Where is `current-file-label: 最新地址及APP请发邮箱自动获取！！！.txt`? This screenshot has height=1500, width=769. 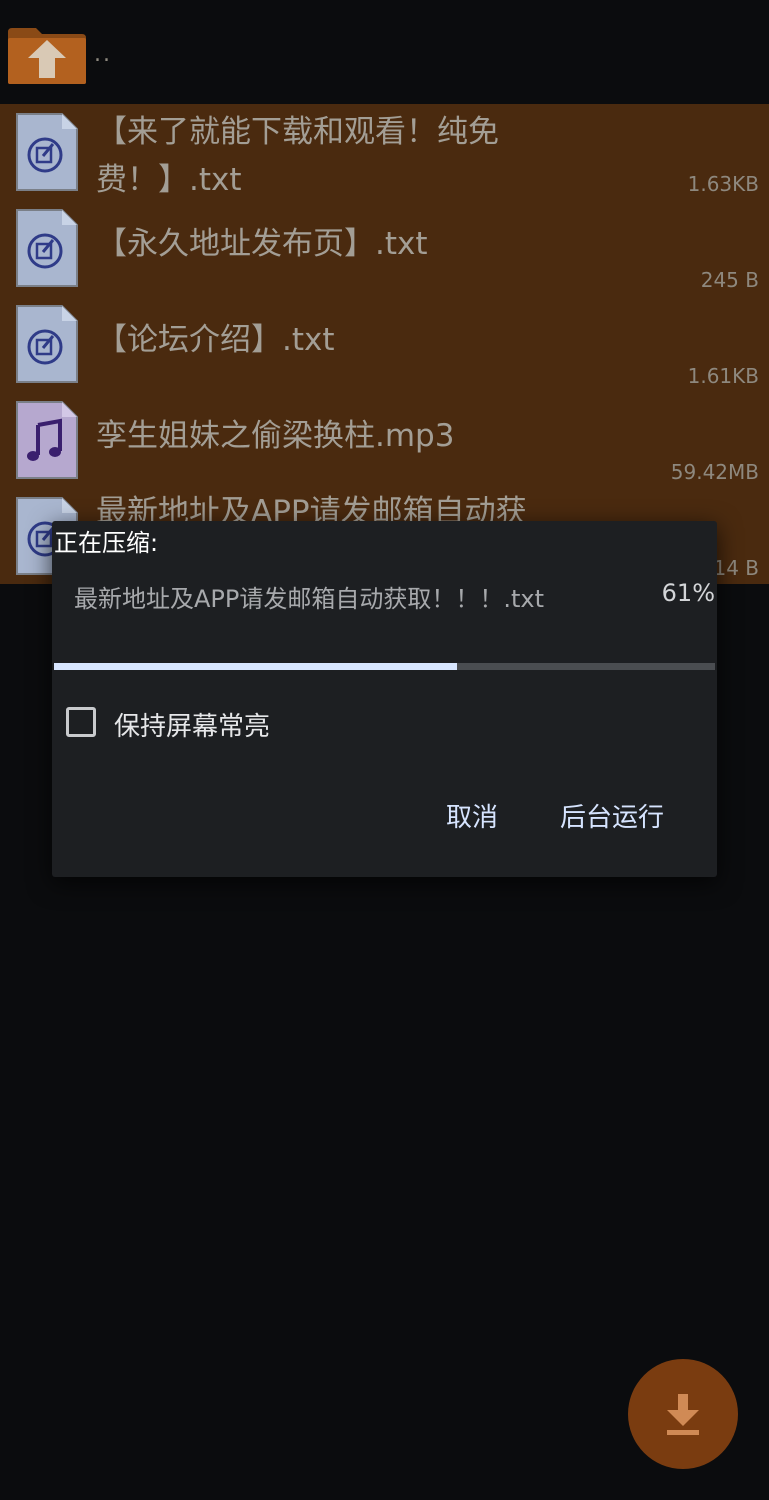 current-file-label: 最新地址及APP请发邮箱自动获取！！！.txt is located at coordinates (309, 599).